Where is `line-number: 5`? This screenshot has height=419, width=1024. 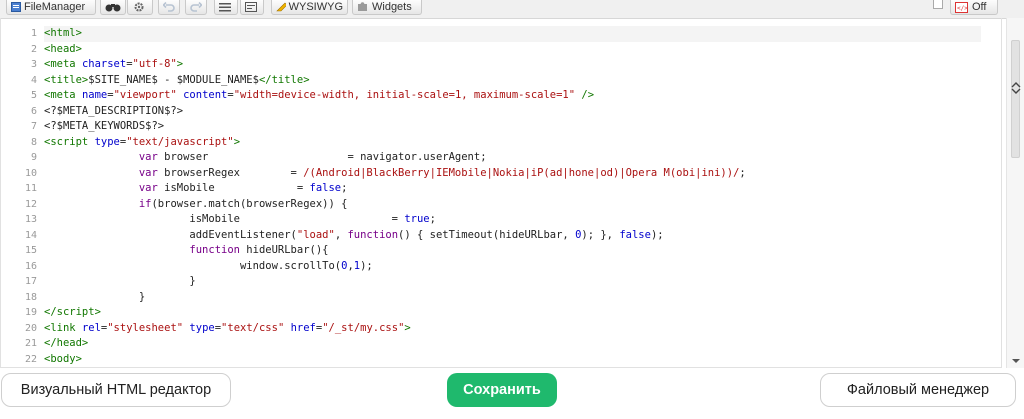
line-number: 5 is located at coordinates (33, 95).